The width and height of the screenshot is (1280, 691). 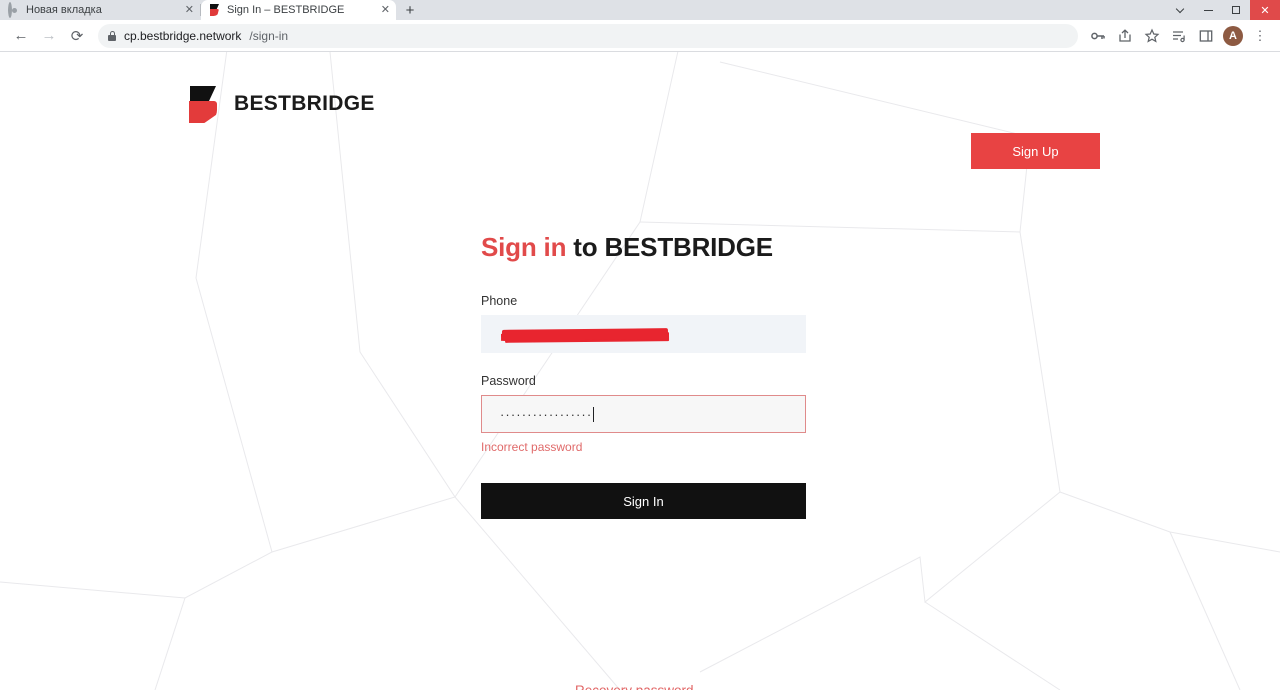 I want to click on page-header: BESTBRIDGE Sign Up, so click(x=640, y=124).